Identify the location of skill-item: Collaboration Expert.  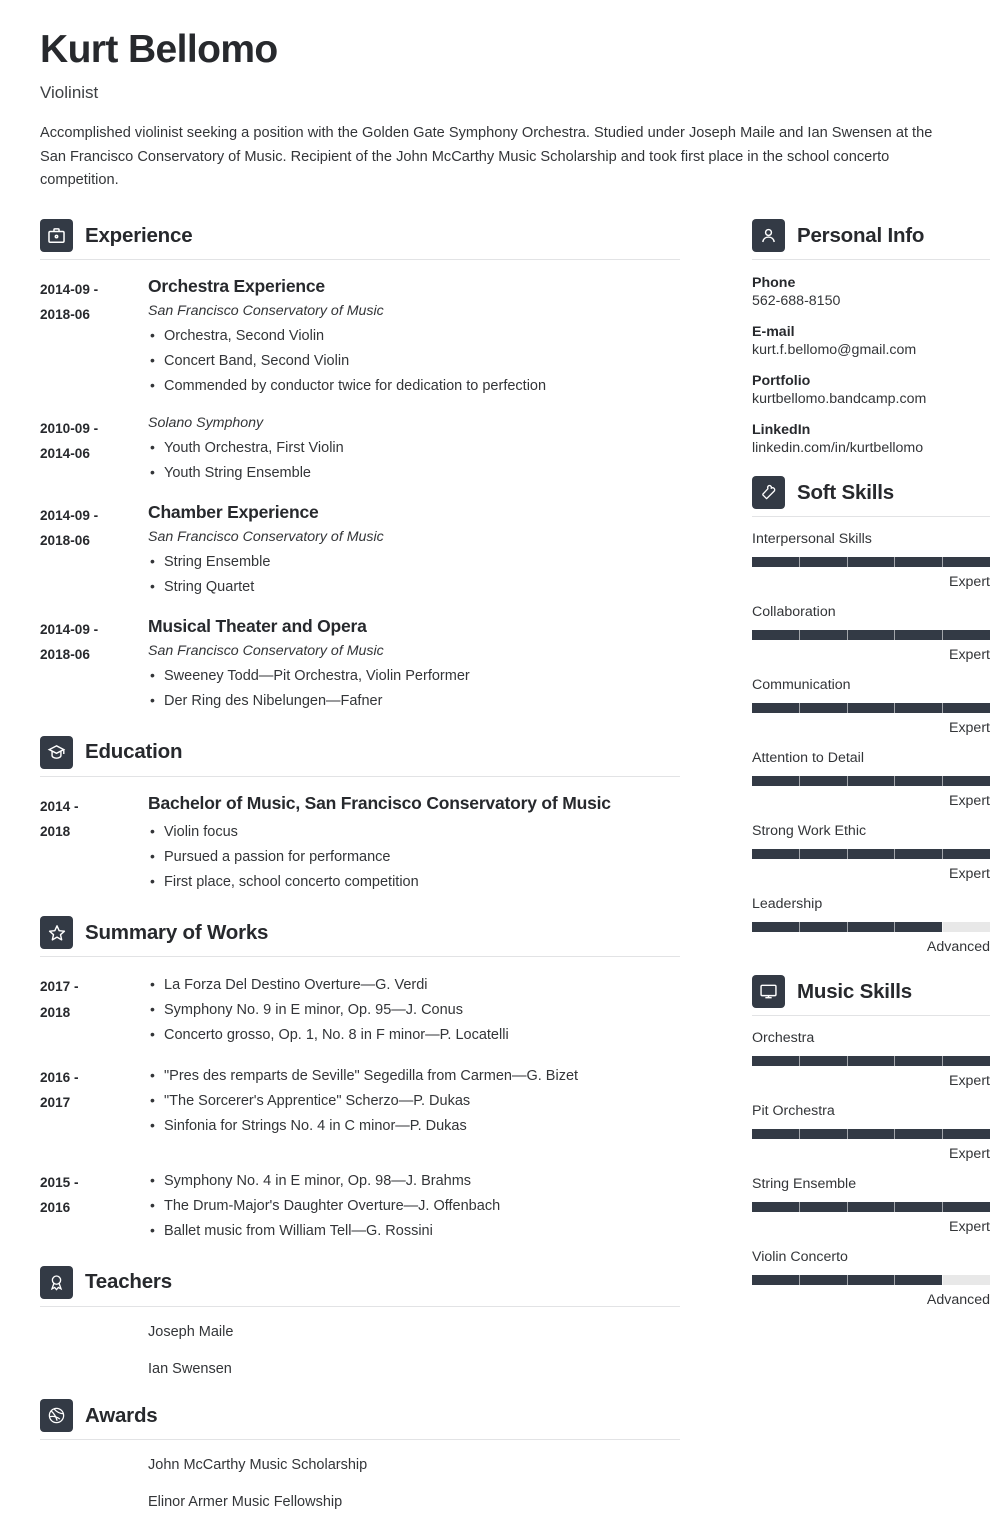
(871, 633).